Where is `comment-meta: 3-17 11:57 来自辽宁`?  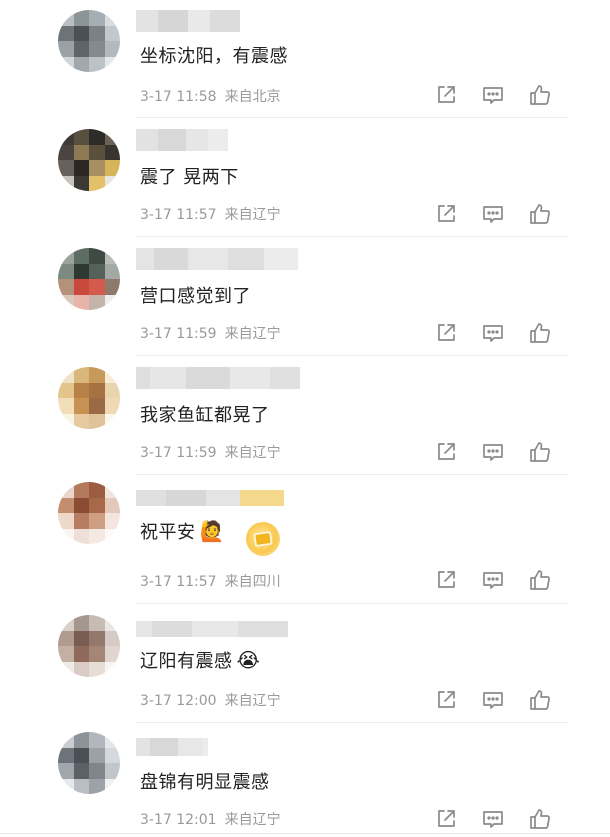
comment-meta: 3-17 11:57 来自辽宁 is located at coordinates (210, 215).